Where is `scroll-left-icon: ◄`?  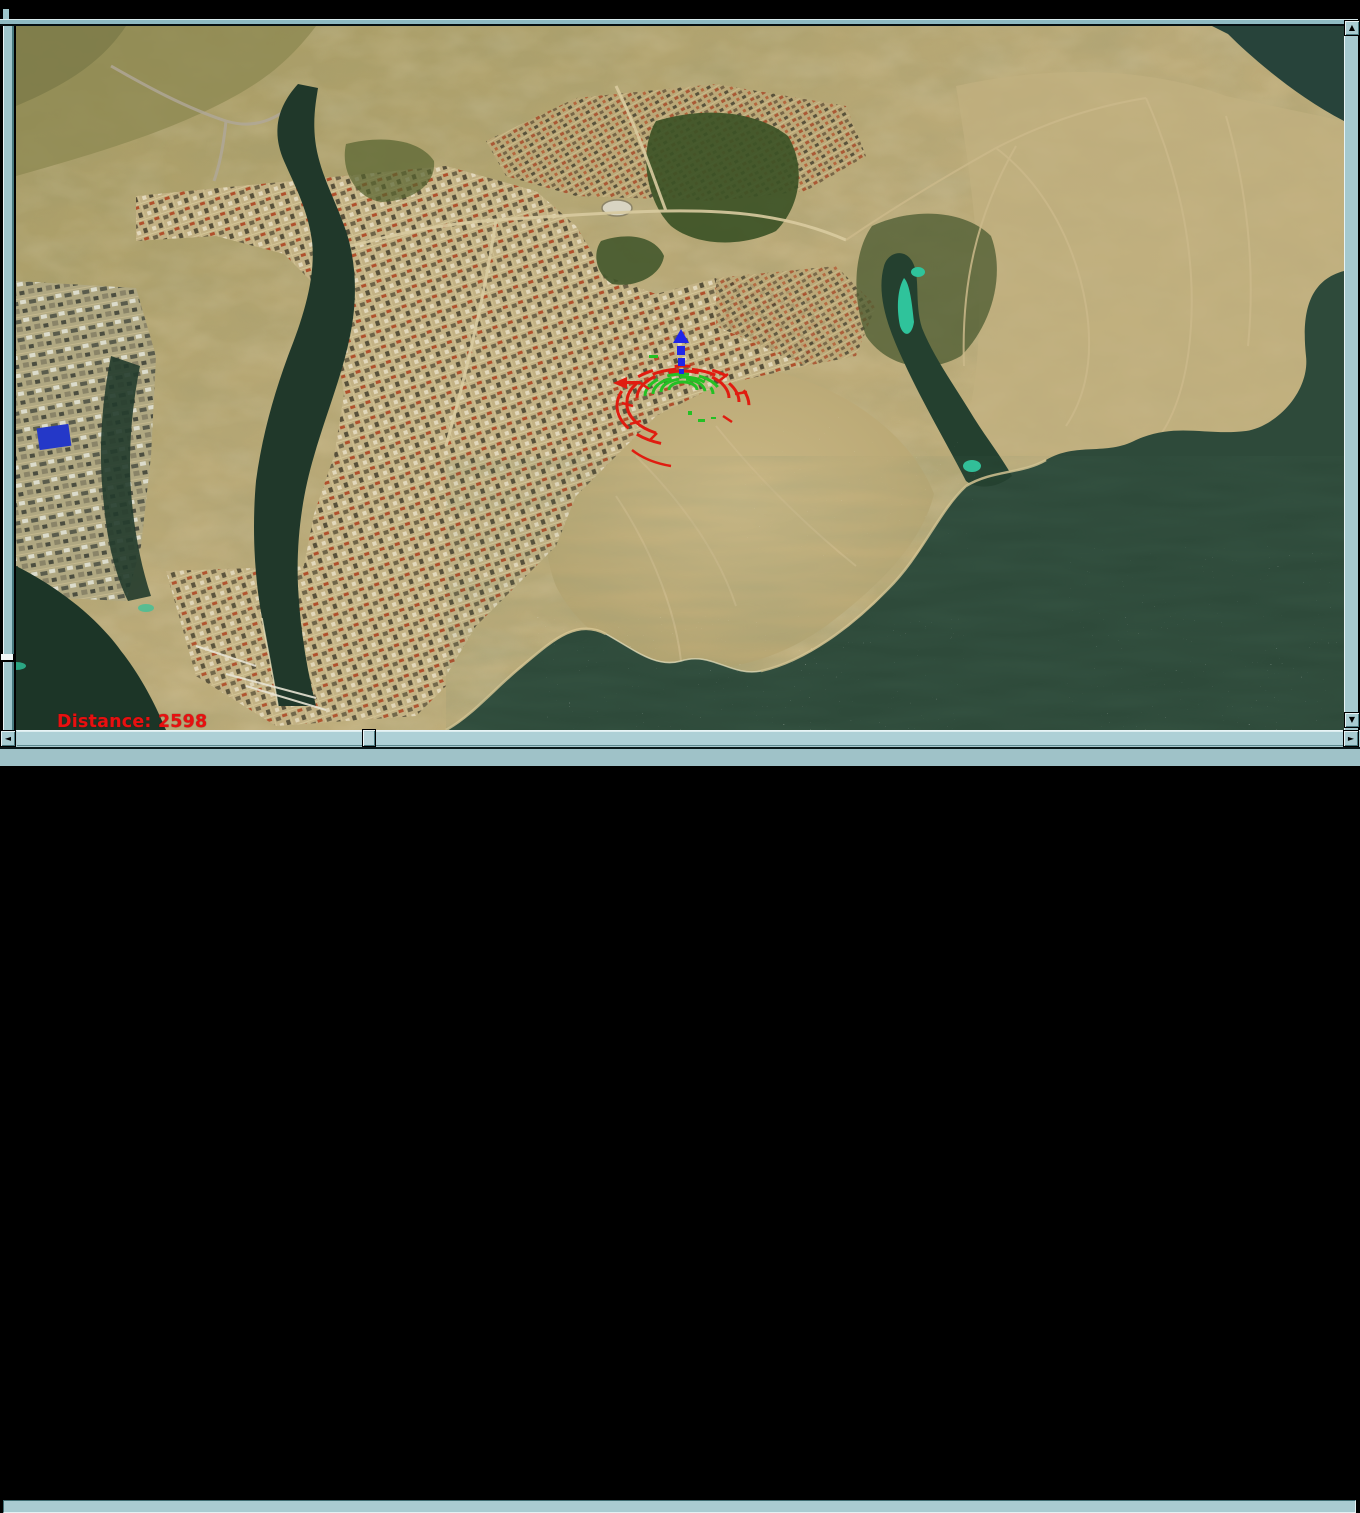 scroll-left-icon: ◄ is located at coordinates (8, 738).